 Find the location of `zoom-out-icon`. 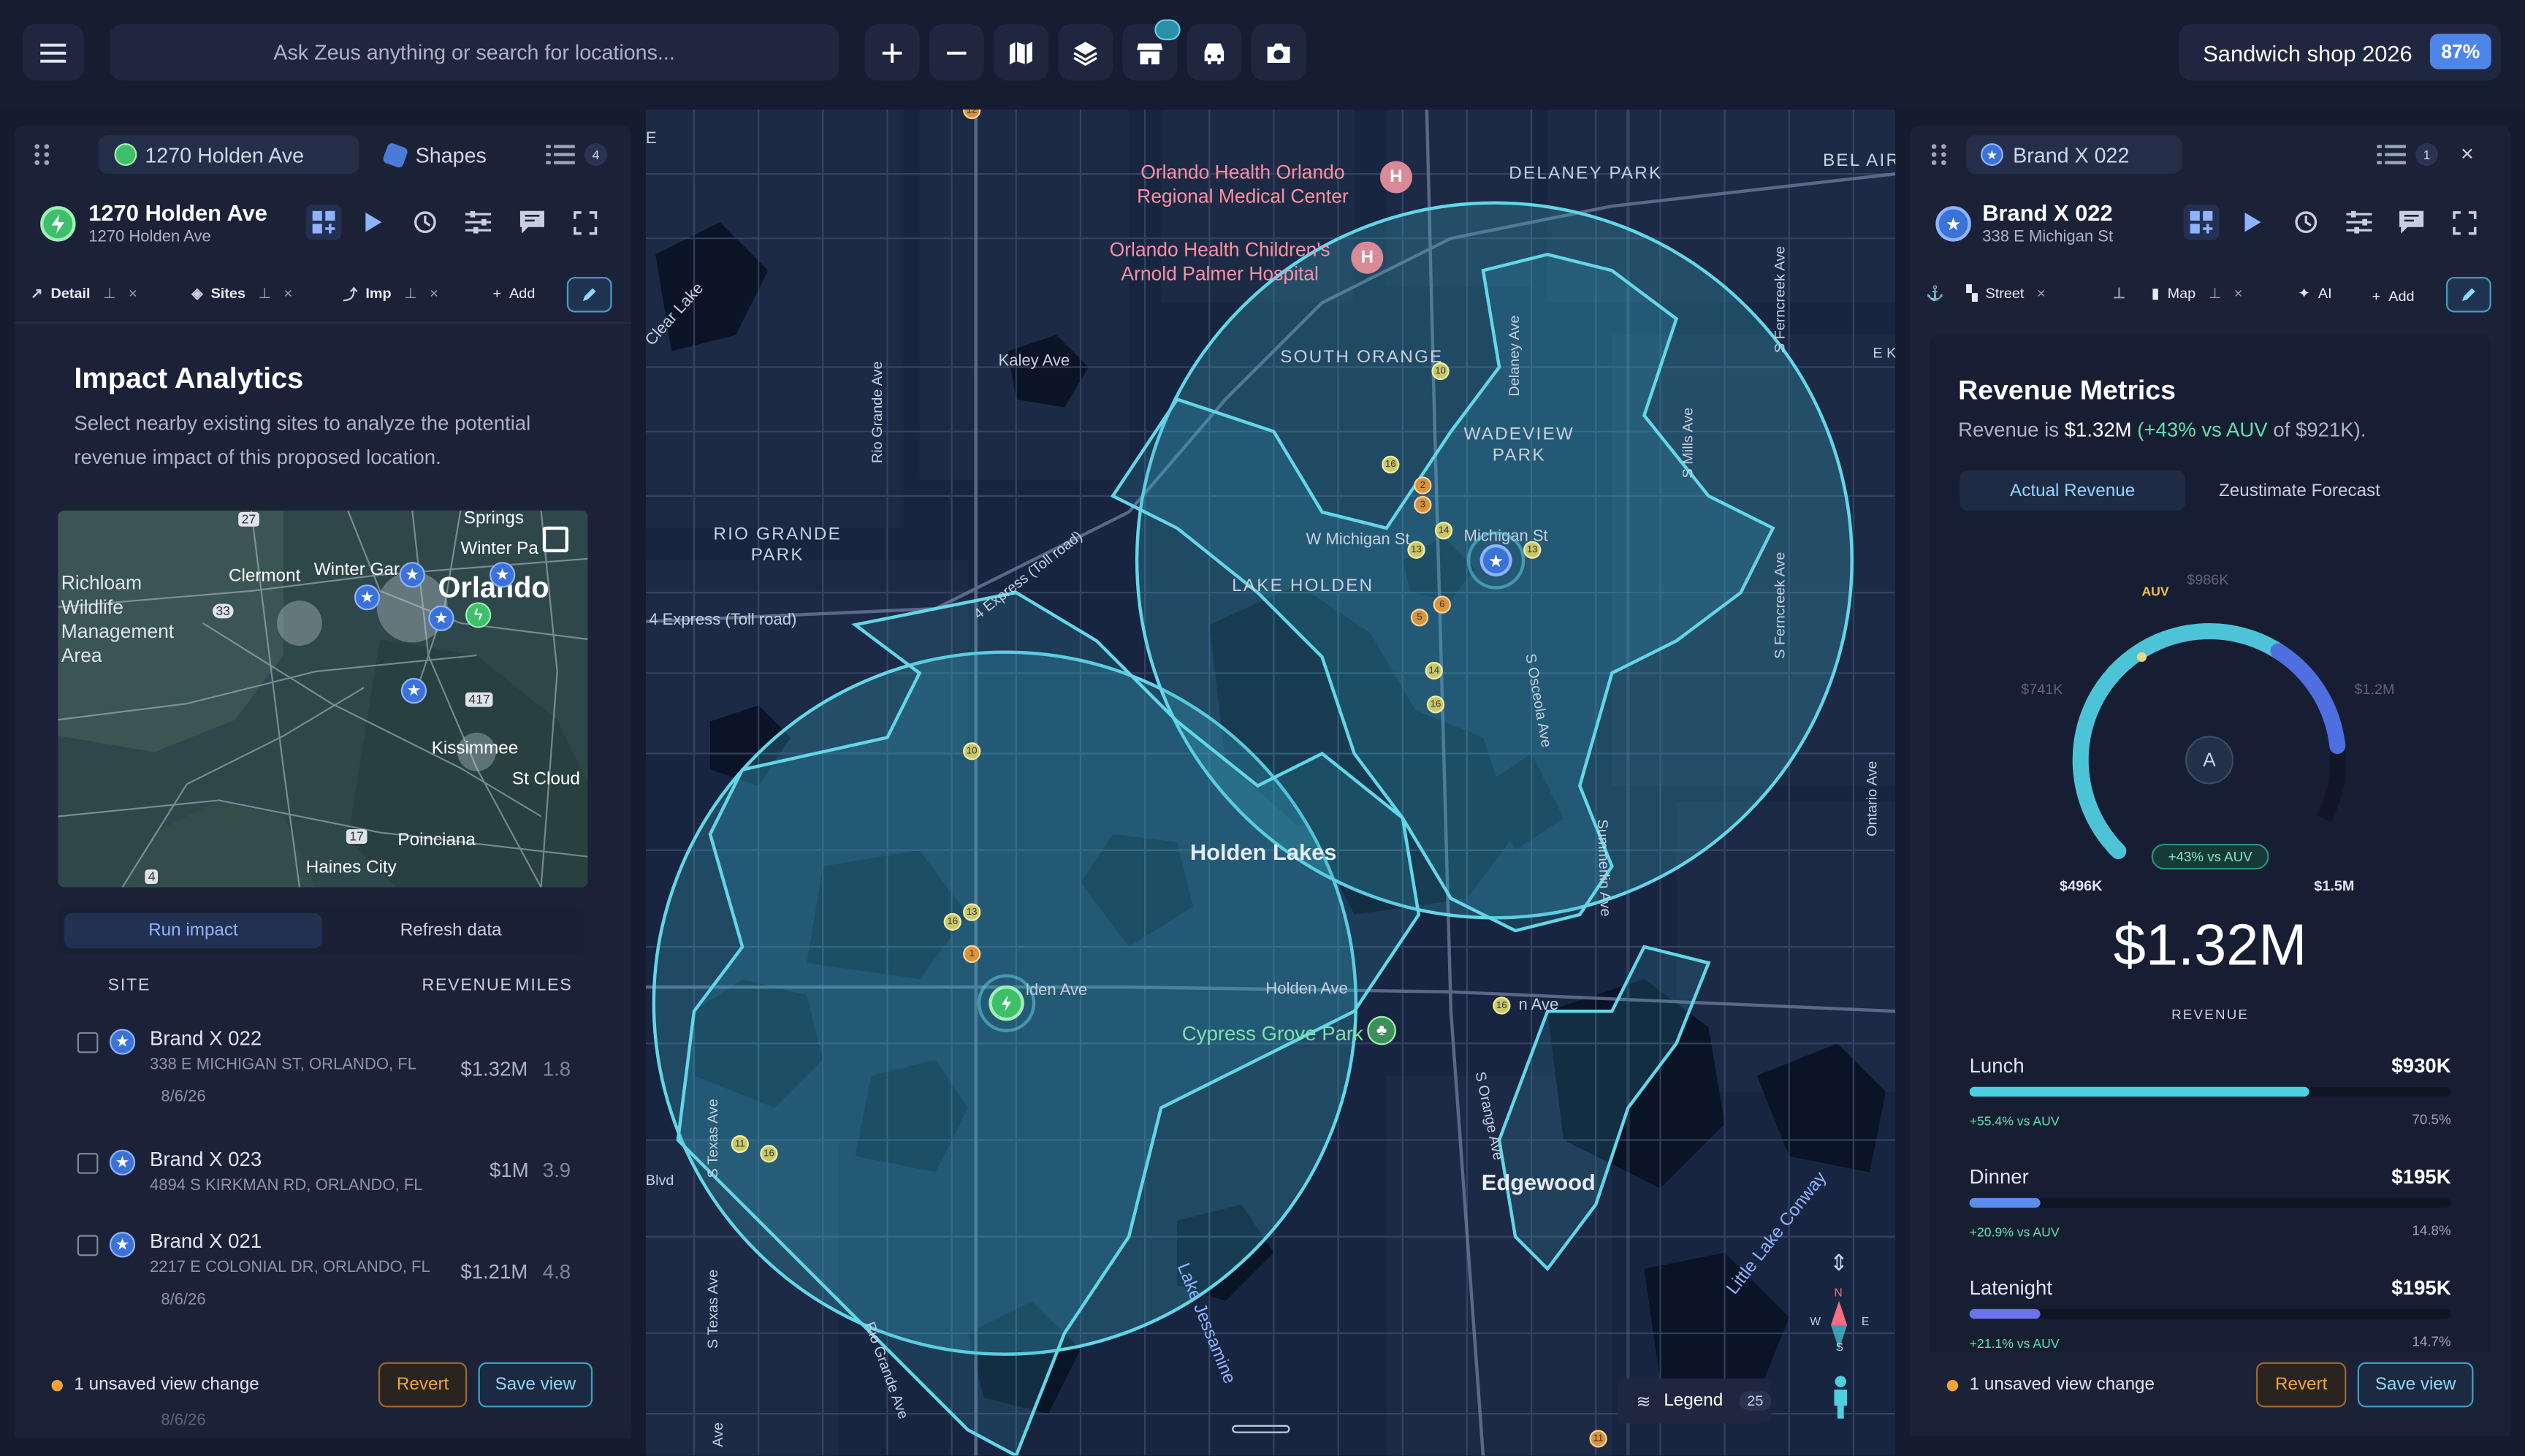

zoom-out-icon is located at coordinates (957, 52).